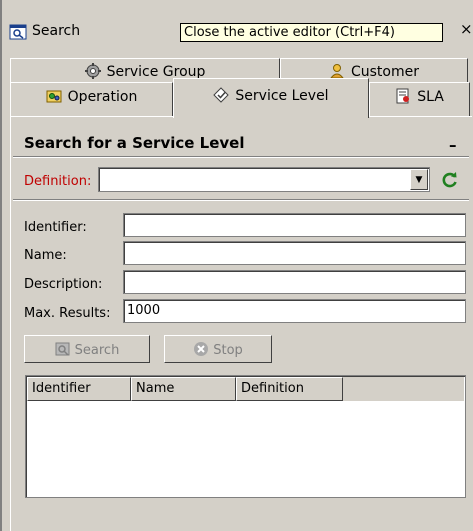 The width and height of the screenshot is (473, 531). What do you see at coordinates (289, 389) in the screenshot?
I see `column-header-definition: Definition` at bounding box center [289, 389].